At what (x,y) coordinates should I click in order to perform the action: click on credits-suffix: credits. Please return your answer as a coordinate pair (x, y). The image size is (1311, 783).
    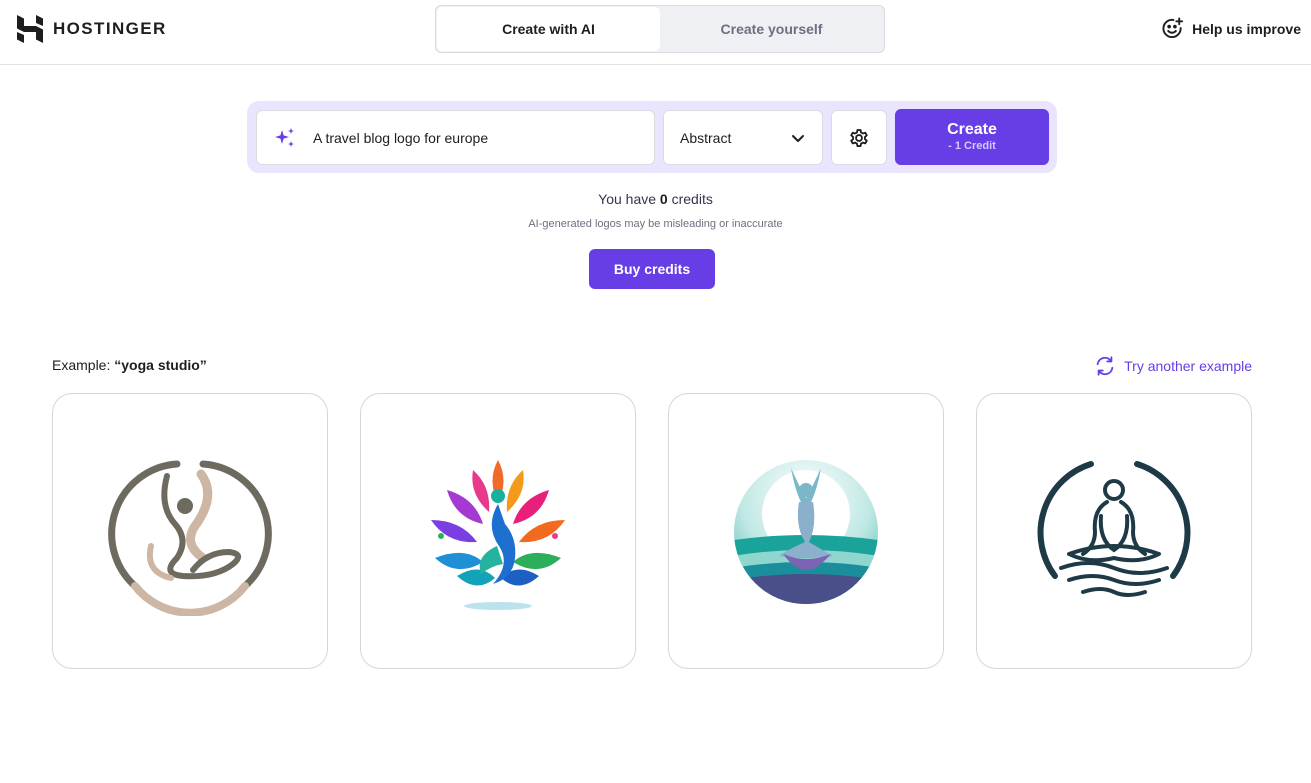
    Looking at the image, I should click on (692, 199).